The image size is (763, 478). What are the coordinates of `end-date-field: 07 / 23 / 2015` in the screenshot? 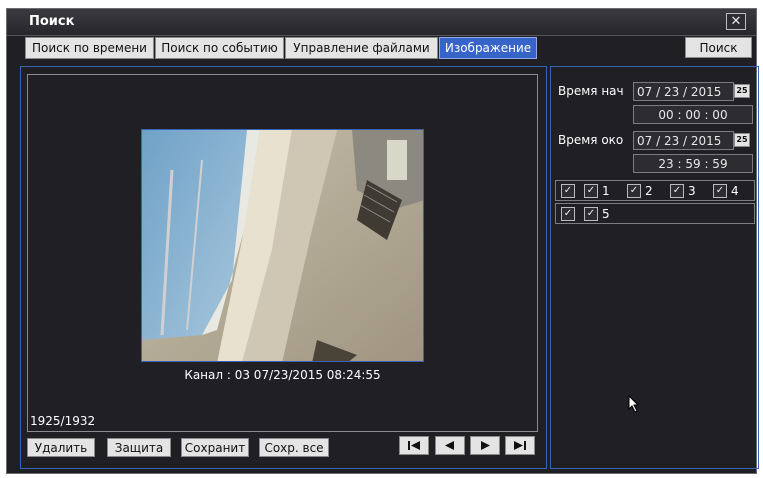 It's located at (683, 140).